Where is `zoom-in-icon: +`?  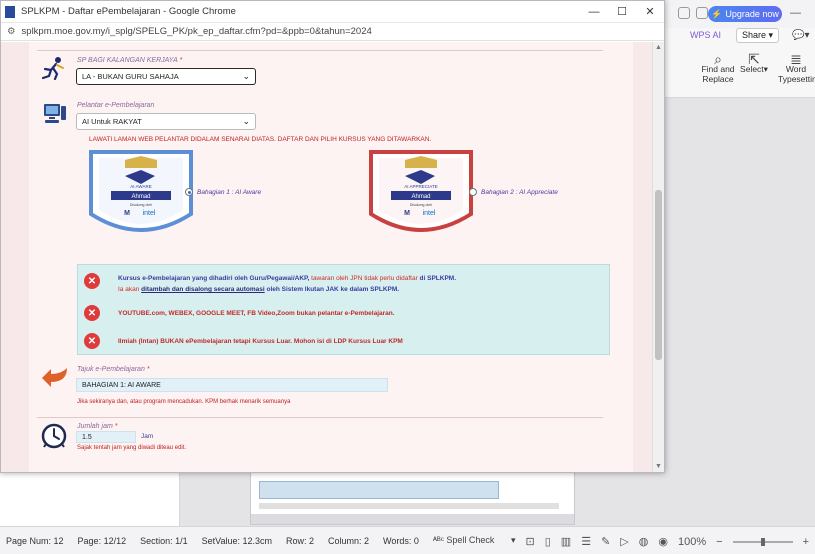
zoom-in-icon: + is located at coordinates (806, 542).